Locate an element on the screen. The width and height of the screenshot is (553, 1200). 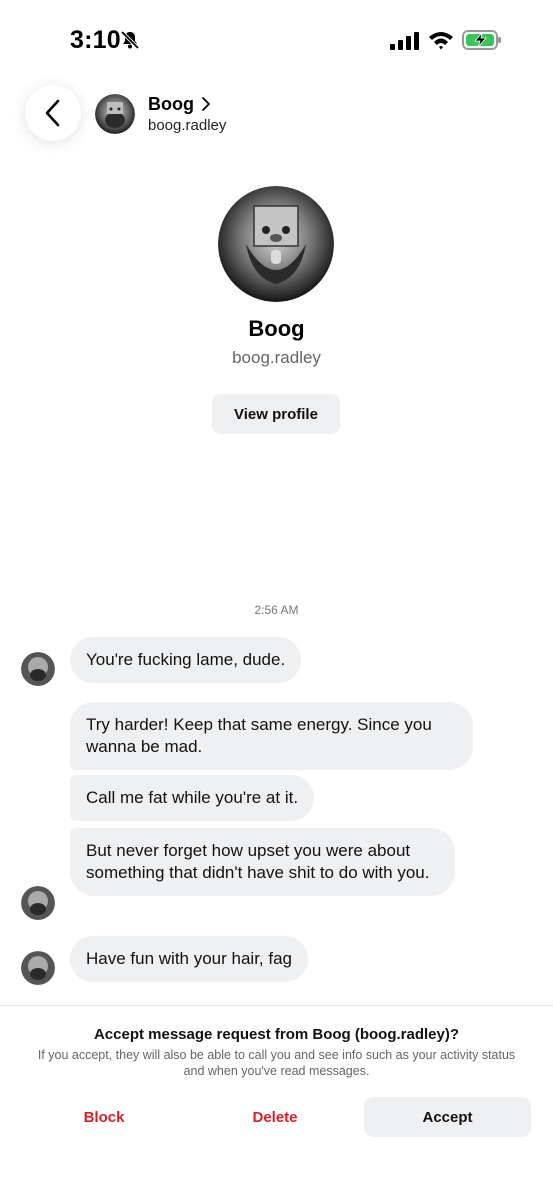
divider is located at coordinates (276, 1005).